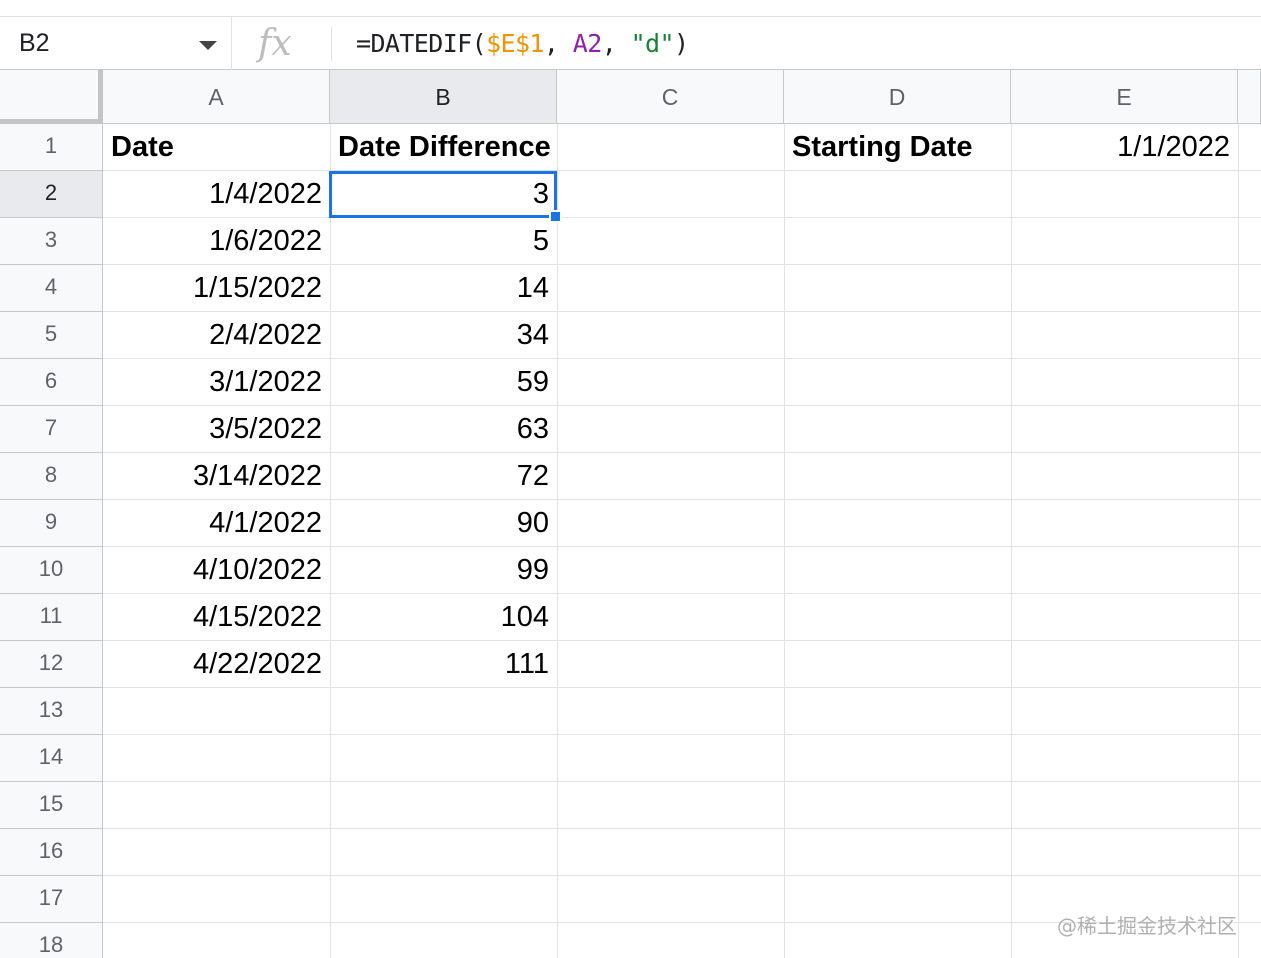 The image size is (1261, 958). Describe the element at coordinates (116, 43) in the screenshot. I see `name-box: B2` at that location.